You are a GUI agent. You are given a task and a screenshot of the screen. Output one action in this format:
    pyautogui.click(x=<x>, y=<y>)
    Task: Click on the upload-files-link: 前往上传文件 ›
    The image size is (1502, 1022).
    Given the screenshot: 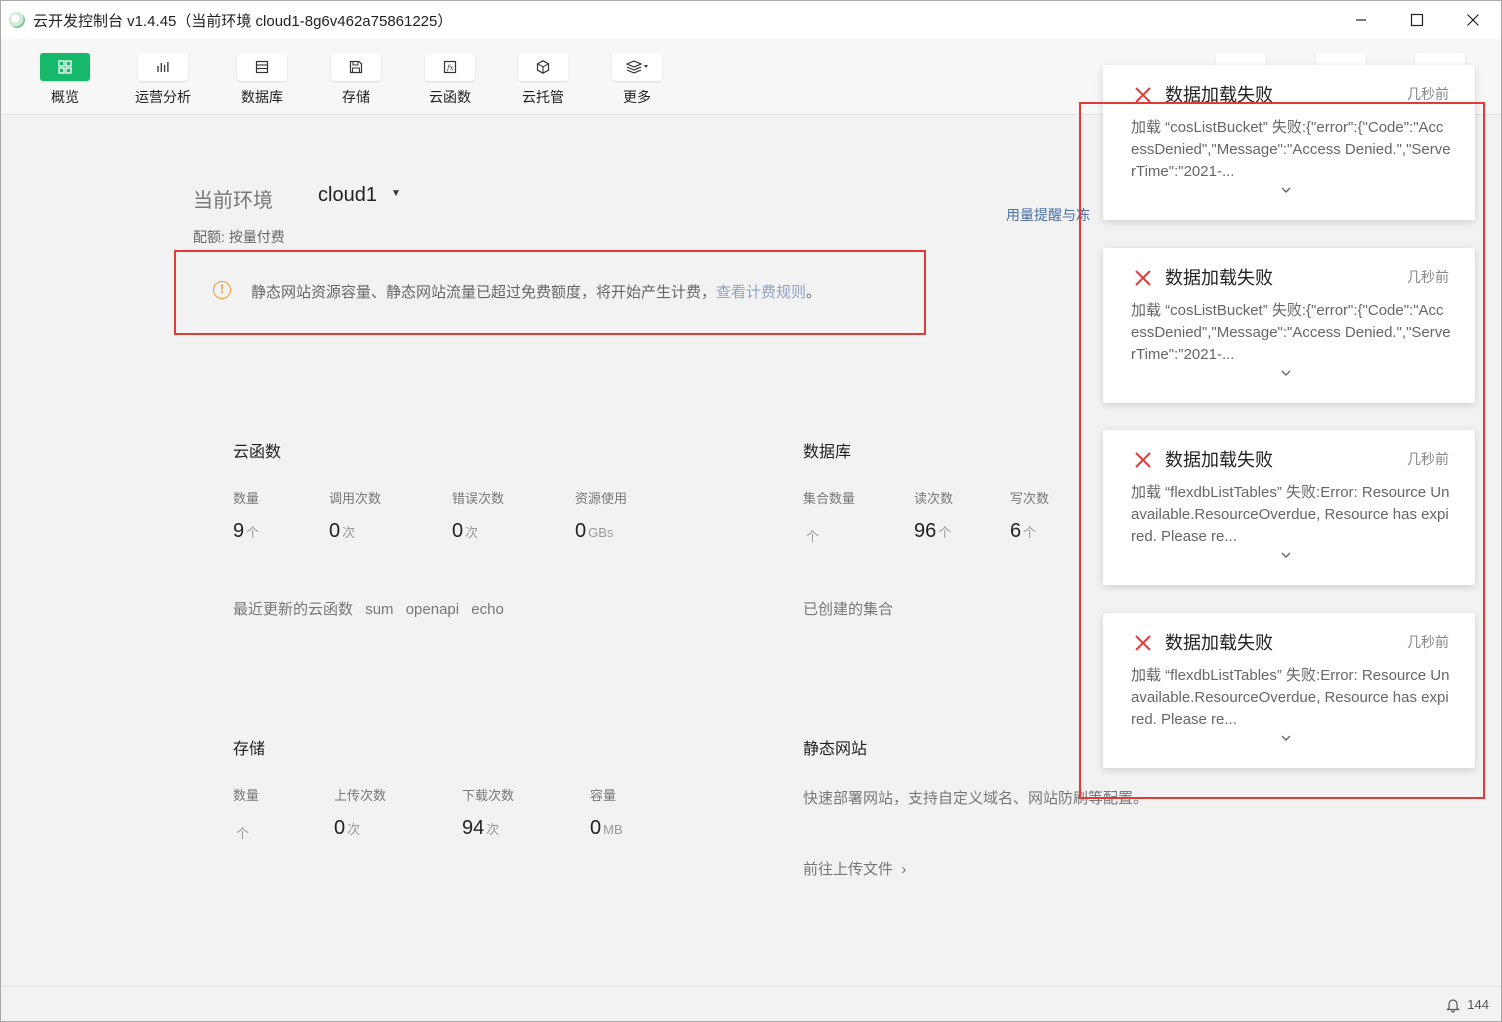 What is the action you would take?
    pyautogui.click(x=854, y=868)
    